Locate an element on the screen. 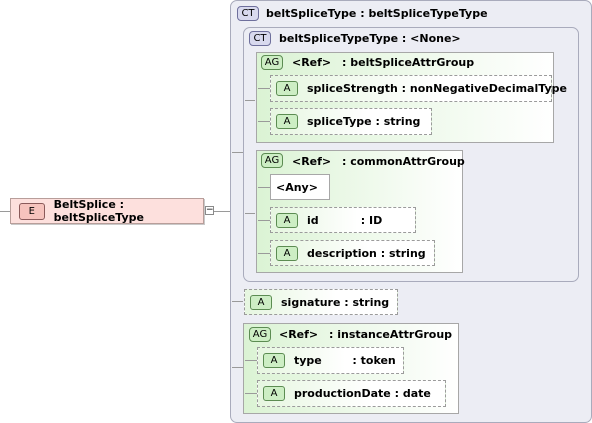  attr-label: id : ID is located at coordinates (345, 220).